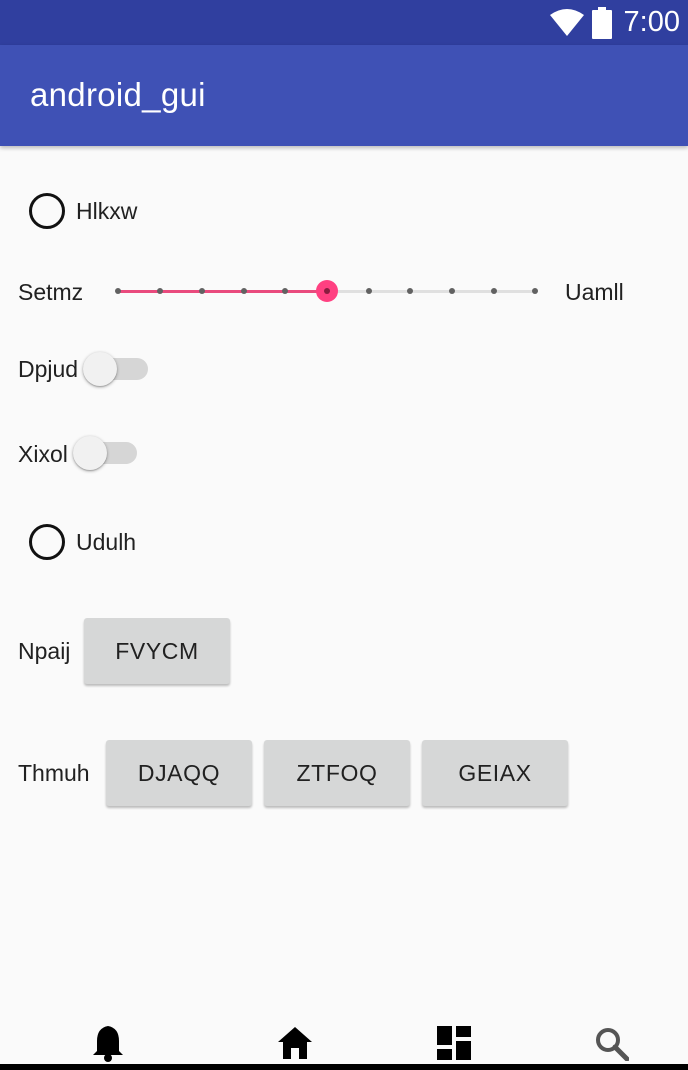 Image resolution: width=688 pixels, height=1070 pixels. I want to click on battery-icon, so click(601, 22).